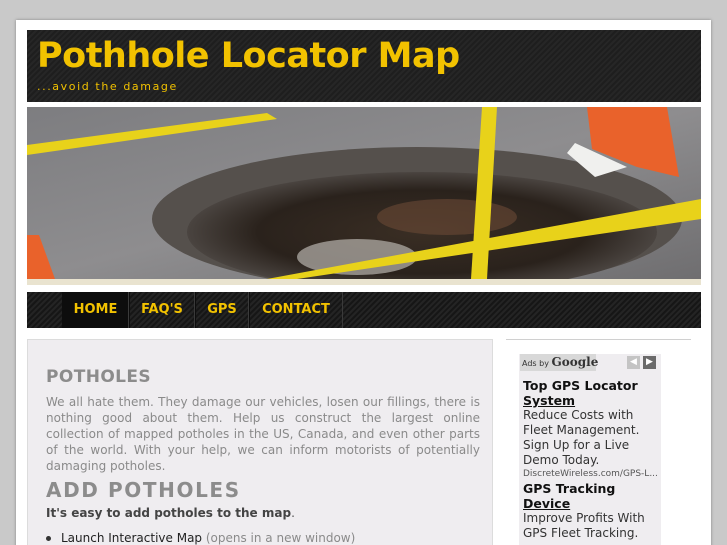  I want to click on banner-divider, so click(364, 282).